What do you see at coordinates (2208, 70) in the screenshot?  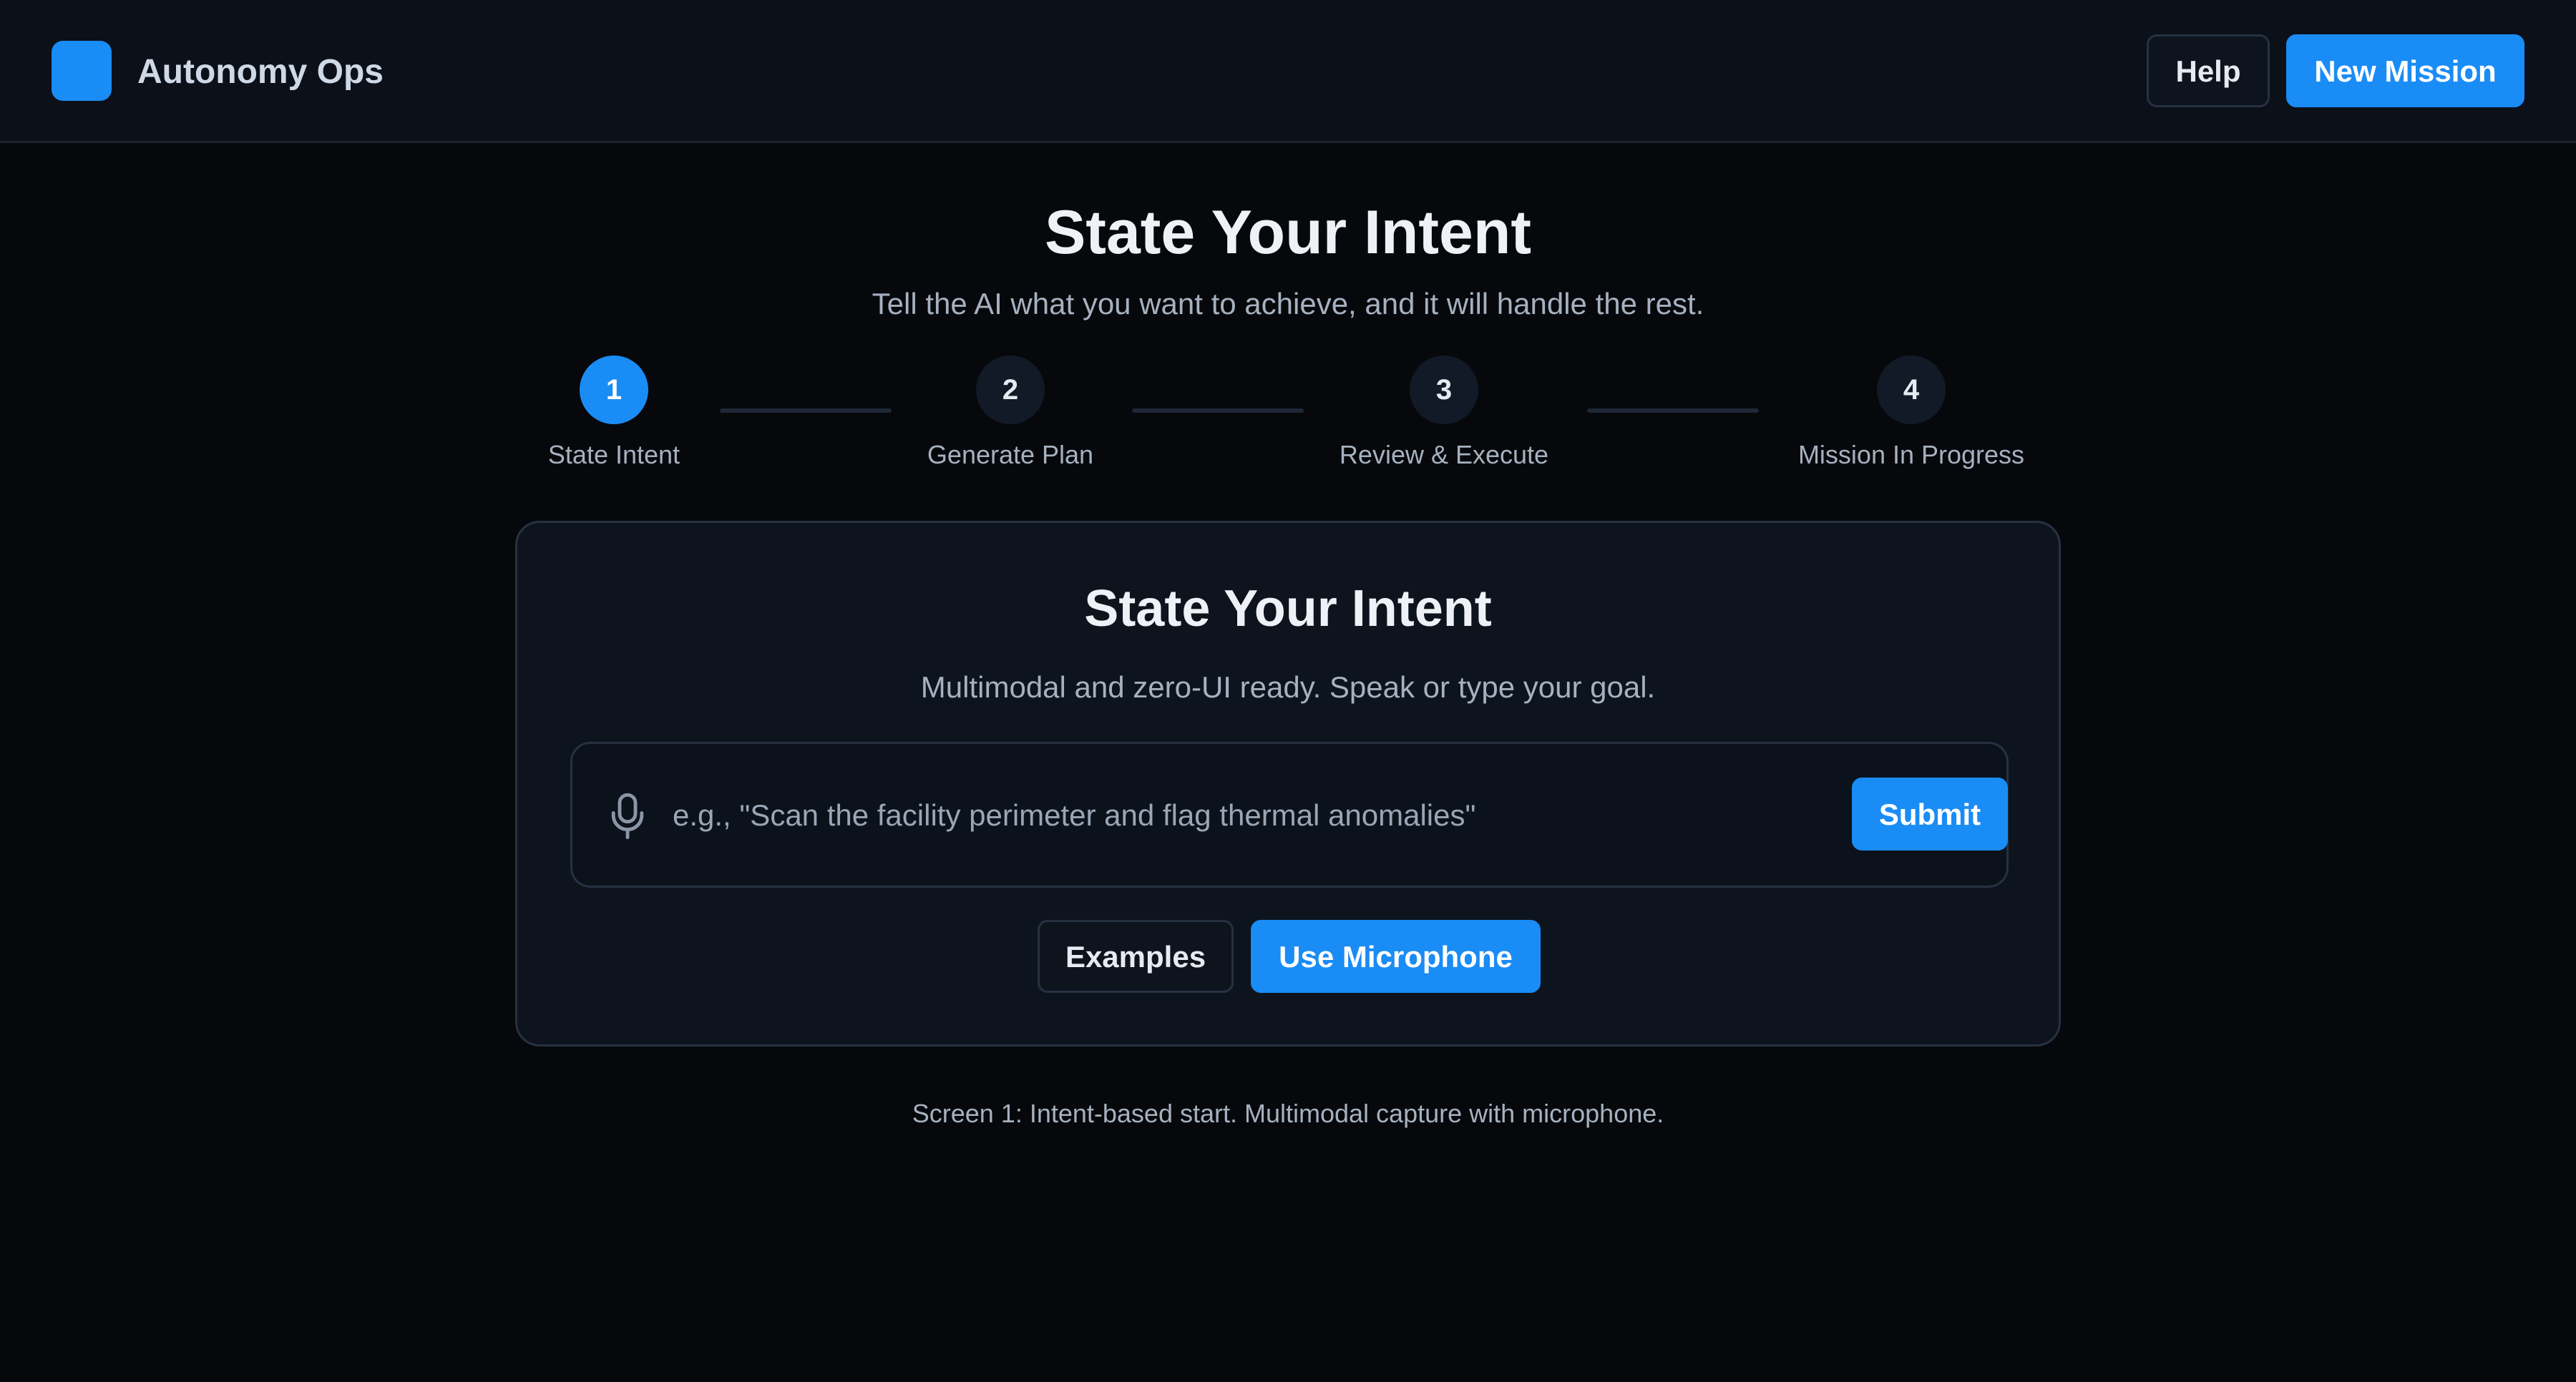 I see `help-button: Help` at bounding box center [2208, 70].